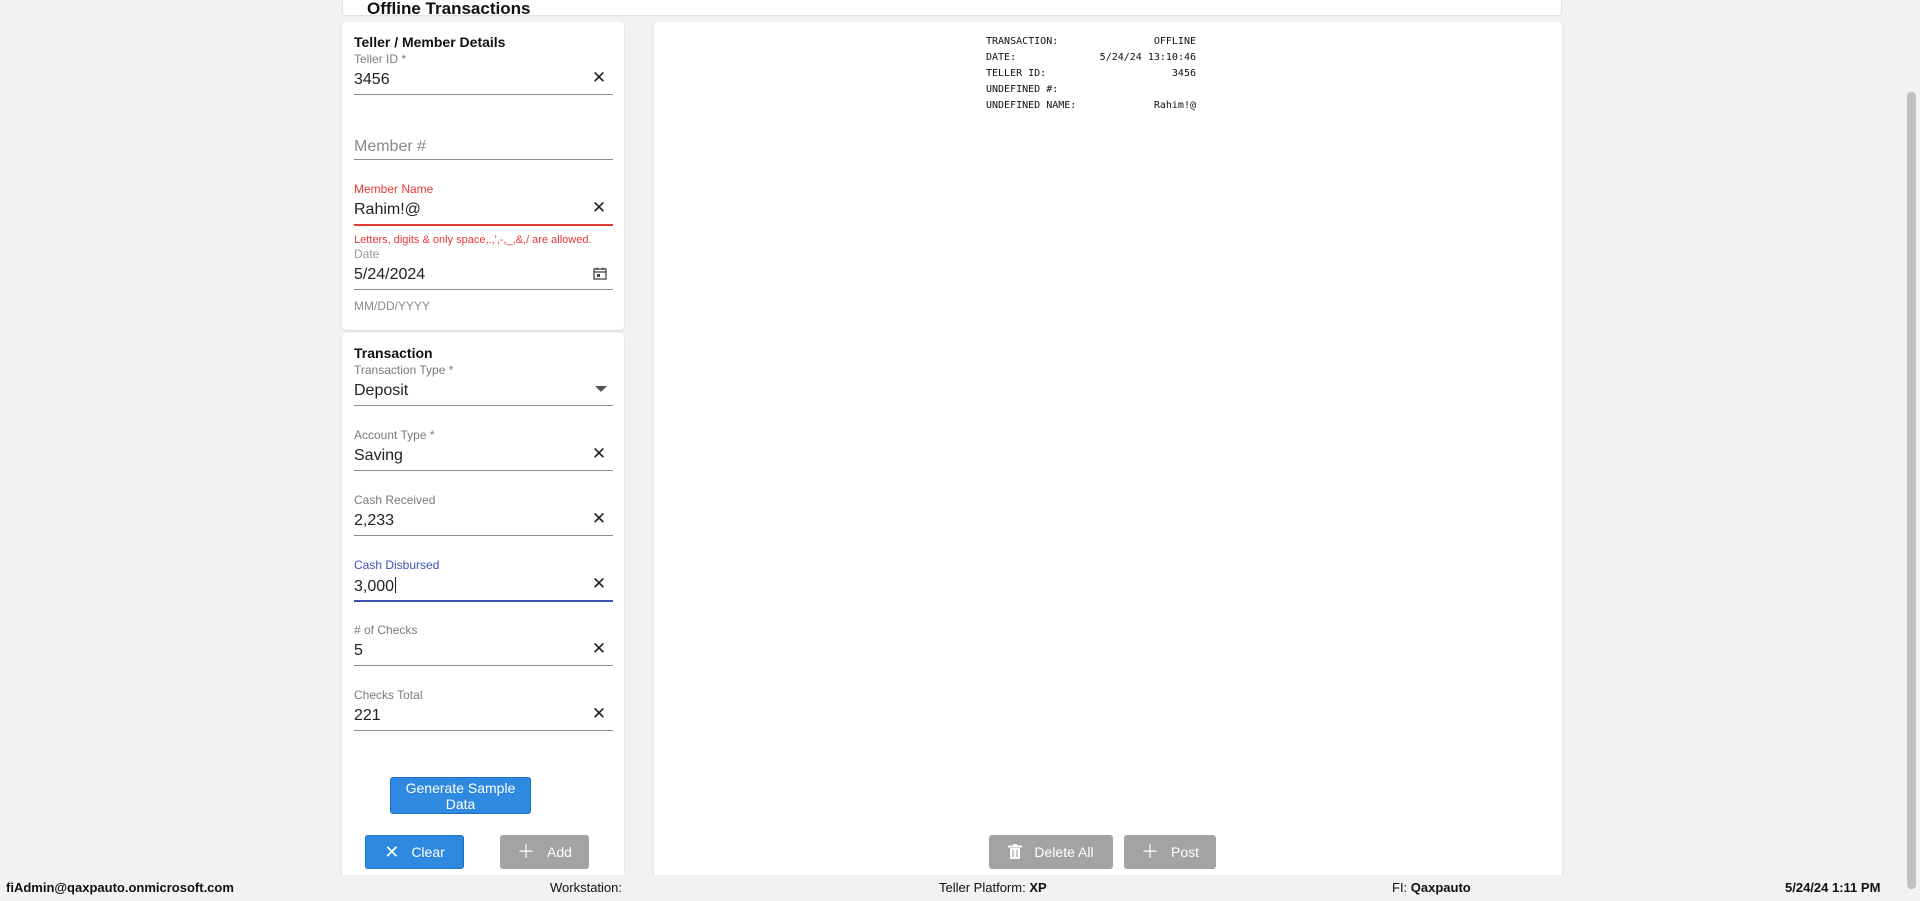  Describe the element at coordinates (483, 159) in the screenshot. I see `member-number-underline` at that location.